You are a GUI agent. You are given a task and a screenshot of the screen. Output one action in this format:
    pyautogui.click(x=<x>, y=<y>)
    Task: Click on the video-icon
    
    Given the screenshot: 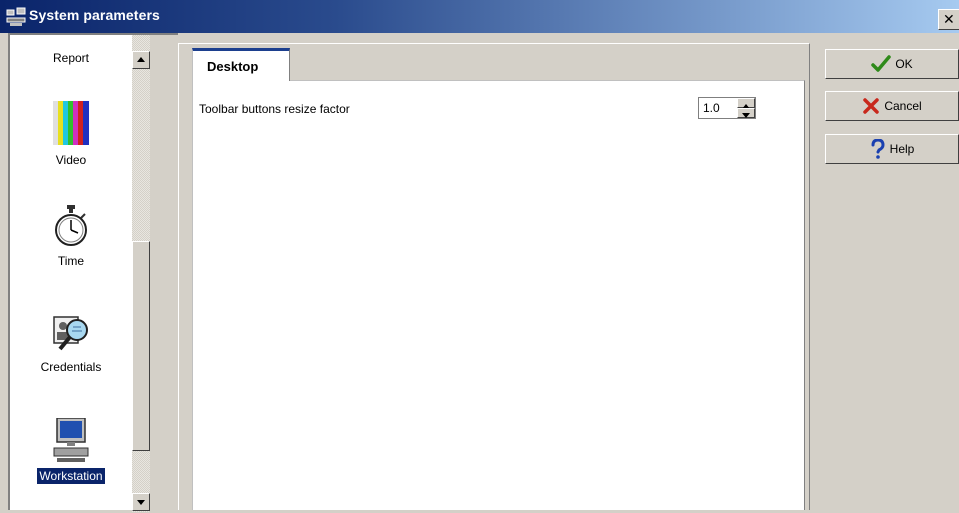 What is the action you would take?
    pyautogui.click(x=71, y=123)
    